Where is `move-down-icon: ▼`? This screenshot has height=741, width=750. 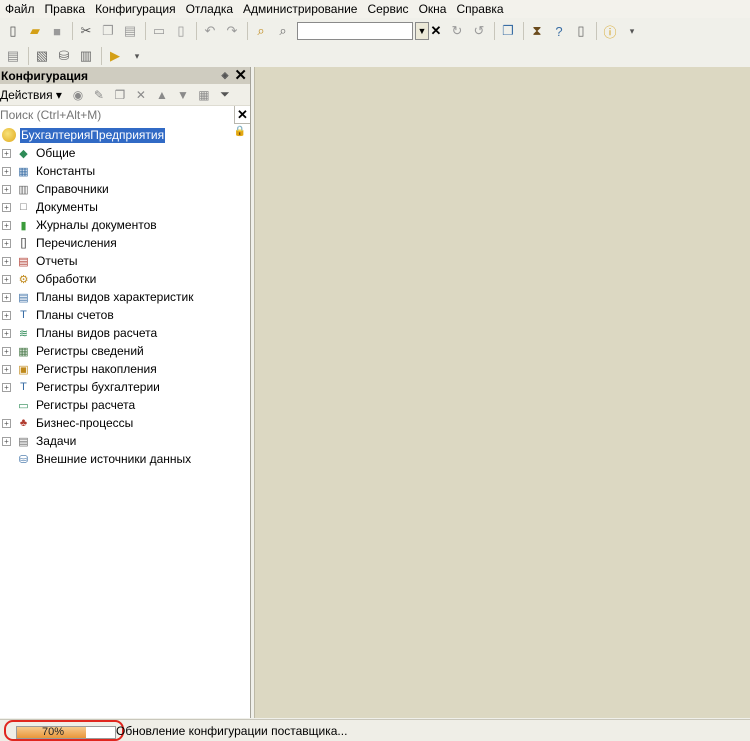 move-down-icon: ▼ is located at coordinates (183, 95).